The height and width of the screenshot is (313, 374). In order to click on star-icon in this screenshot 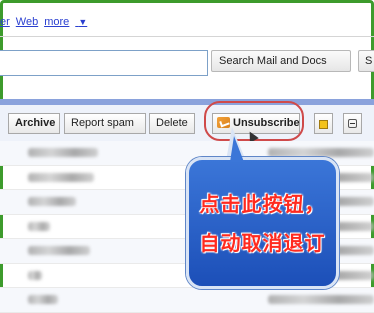, I will do `click(323, 124)`.